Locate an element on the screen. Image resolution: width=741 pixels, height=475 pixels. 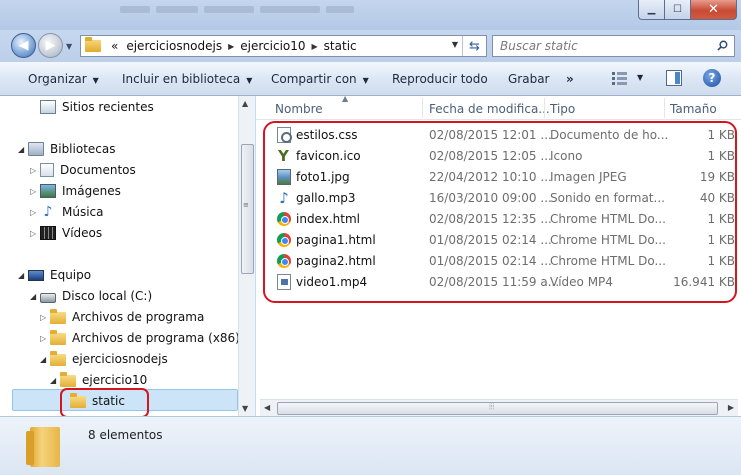
computer-icon is located at coordinates (36, 275).